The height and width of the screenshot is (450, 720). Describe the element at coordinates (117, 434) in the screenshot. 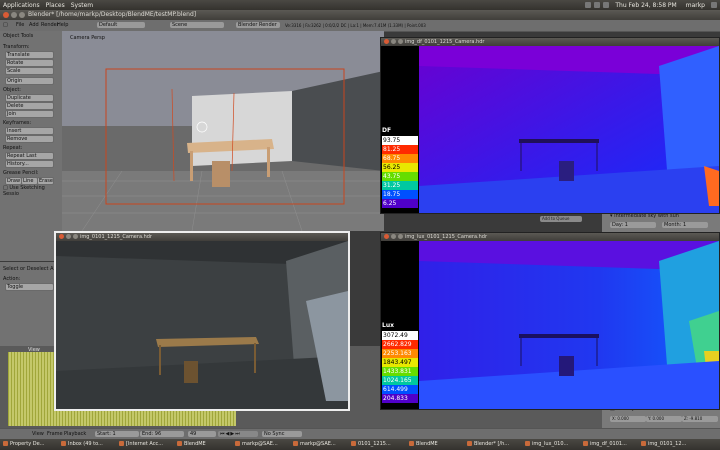

I see `start-frame-field: Start: 1` at that location.